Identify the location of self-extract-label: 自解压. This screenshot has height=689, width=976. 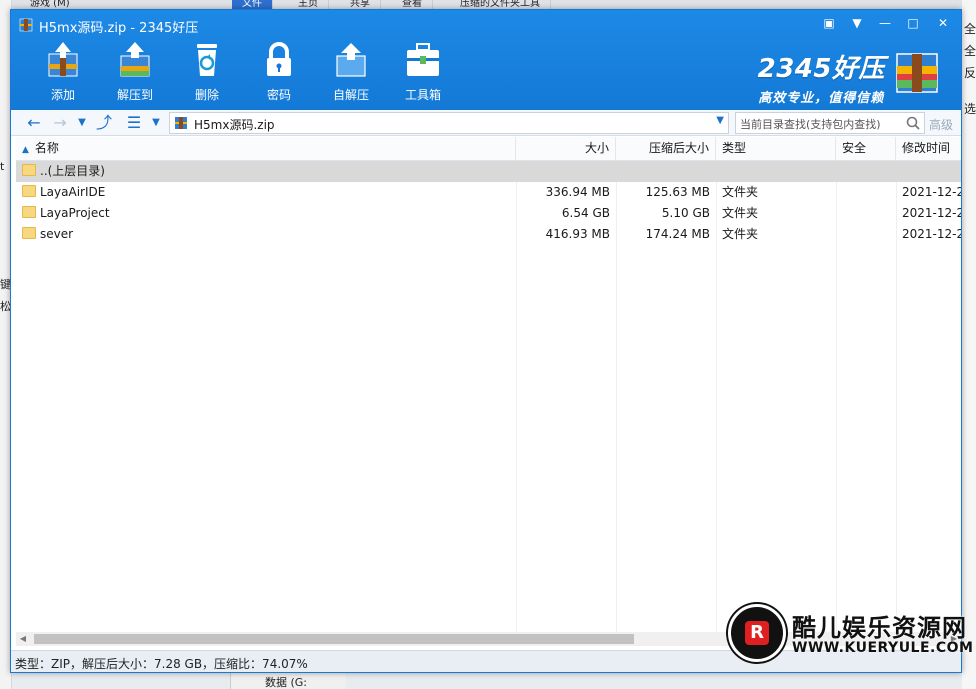
(350, 95).